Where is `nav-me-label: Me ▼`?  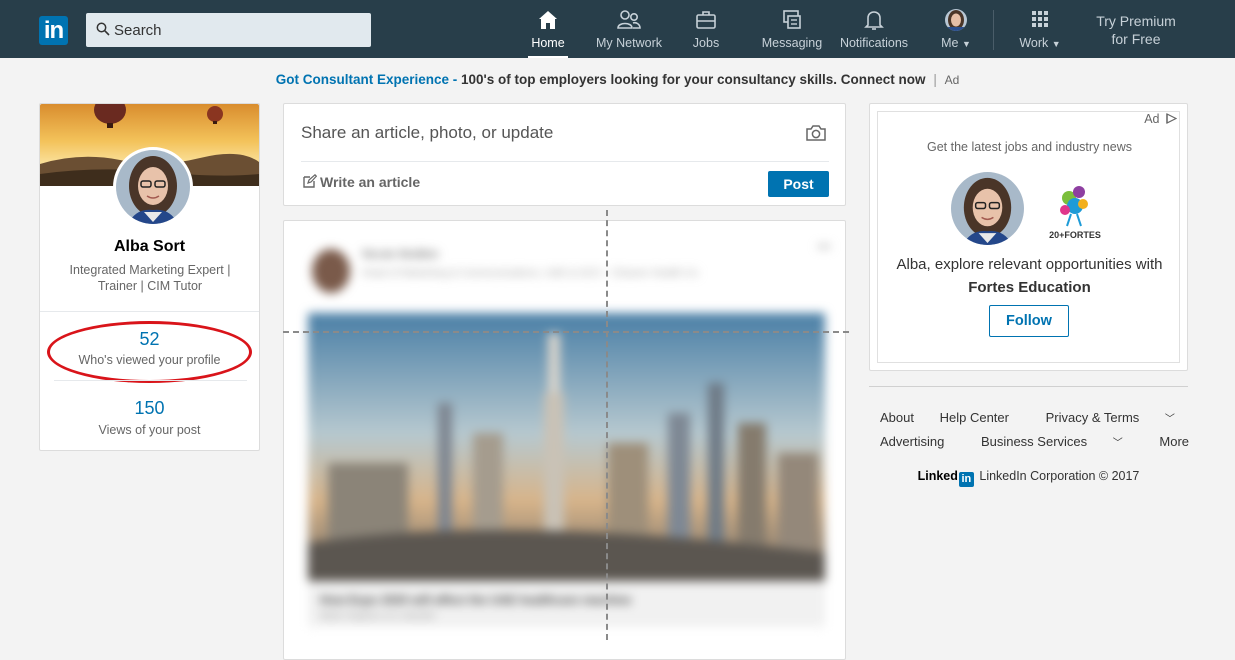
nav-me-label: Me ▼ is located at coordinates (956, 43).